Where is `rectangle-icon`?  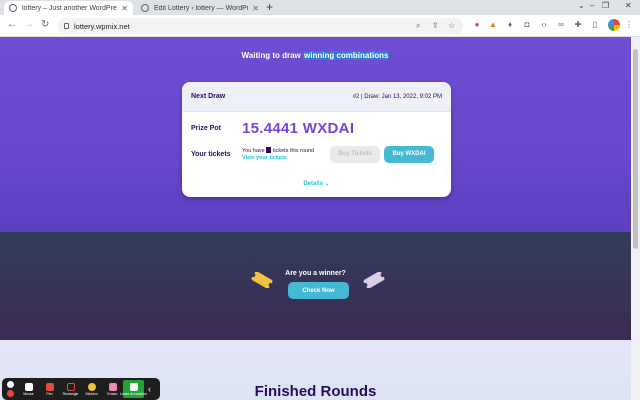
rectangle-icon is located at coordinates (70, 386).